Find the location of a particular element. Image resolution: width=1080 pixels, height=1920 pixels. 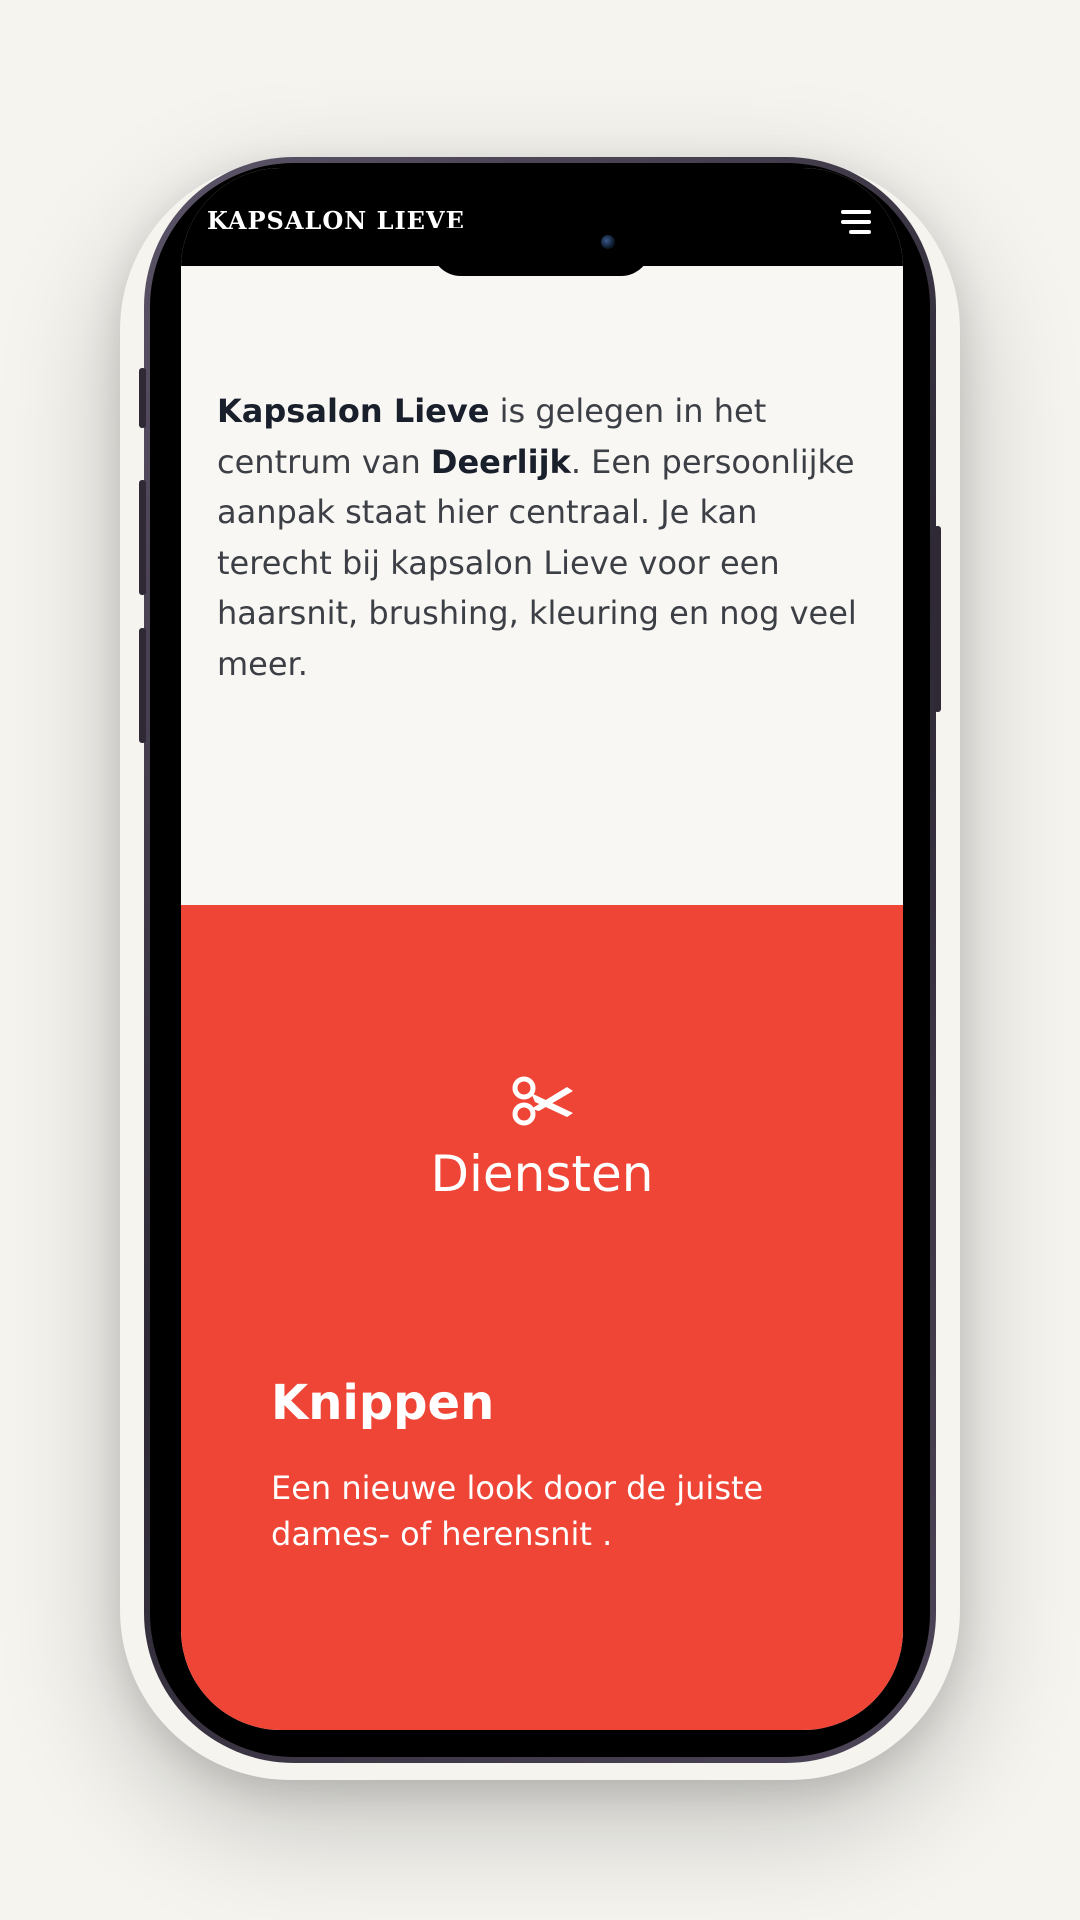

town-name: Deerlijk is located at coordinates (500, 461).